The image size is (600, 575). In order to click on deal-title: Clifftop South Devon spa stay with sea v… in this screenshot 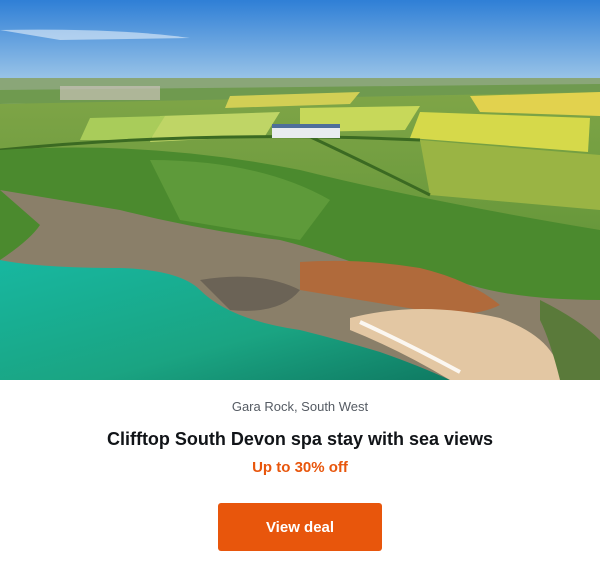, I will do `click(300, 439)`.